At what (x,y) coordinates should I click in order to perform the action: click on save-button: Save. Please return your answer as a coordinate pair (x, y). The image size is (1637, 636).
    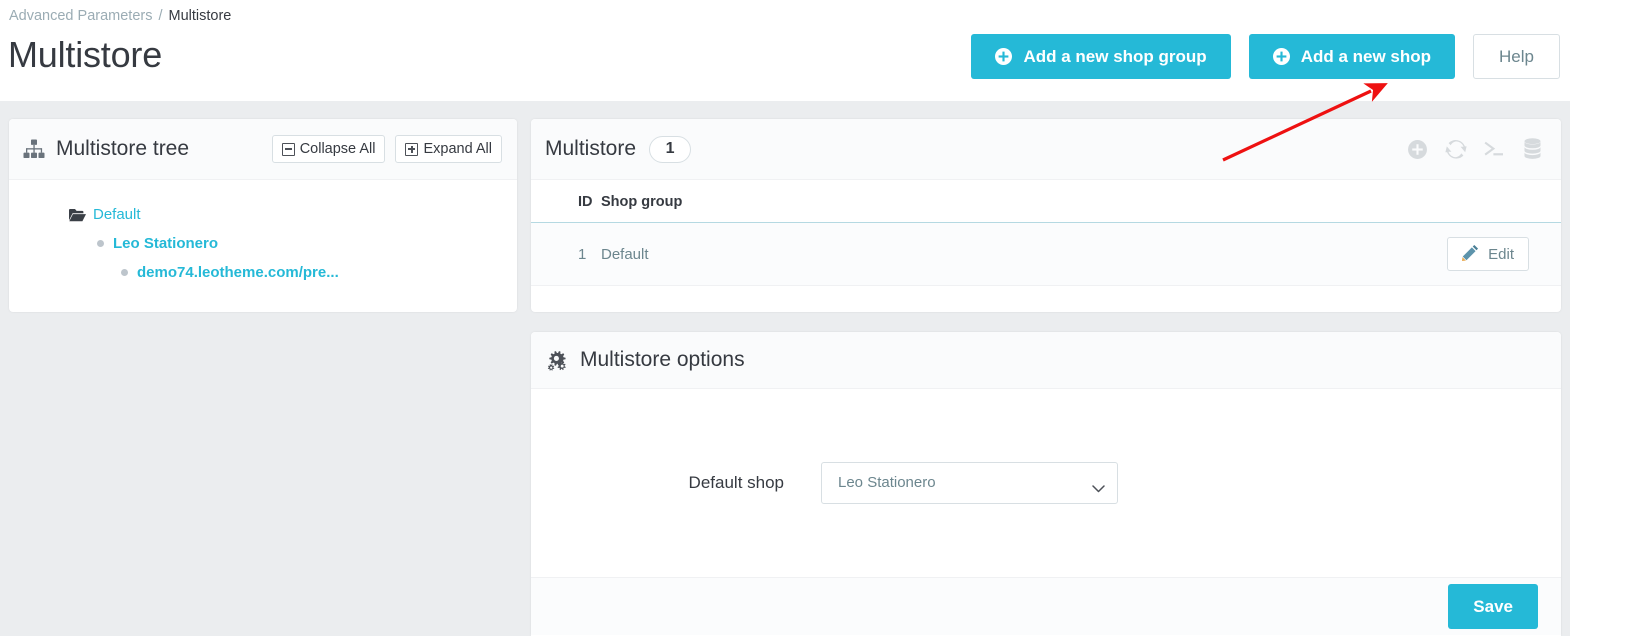
    Looking at the image, I should click on (1493, 606).